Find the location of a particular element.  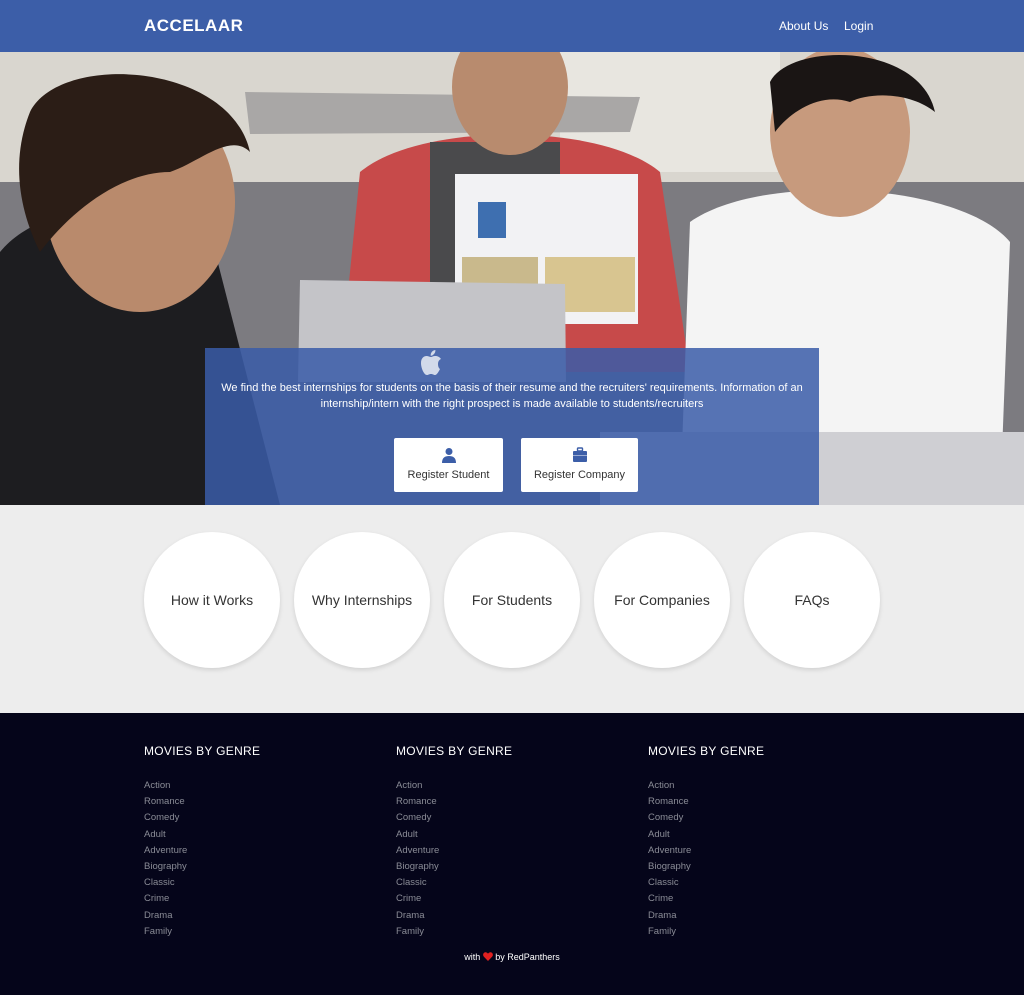

briefcase-icon is located at coordinates (579, 454).